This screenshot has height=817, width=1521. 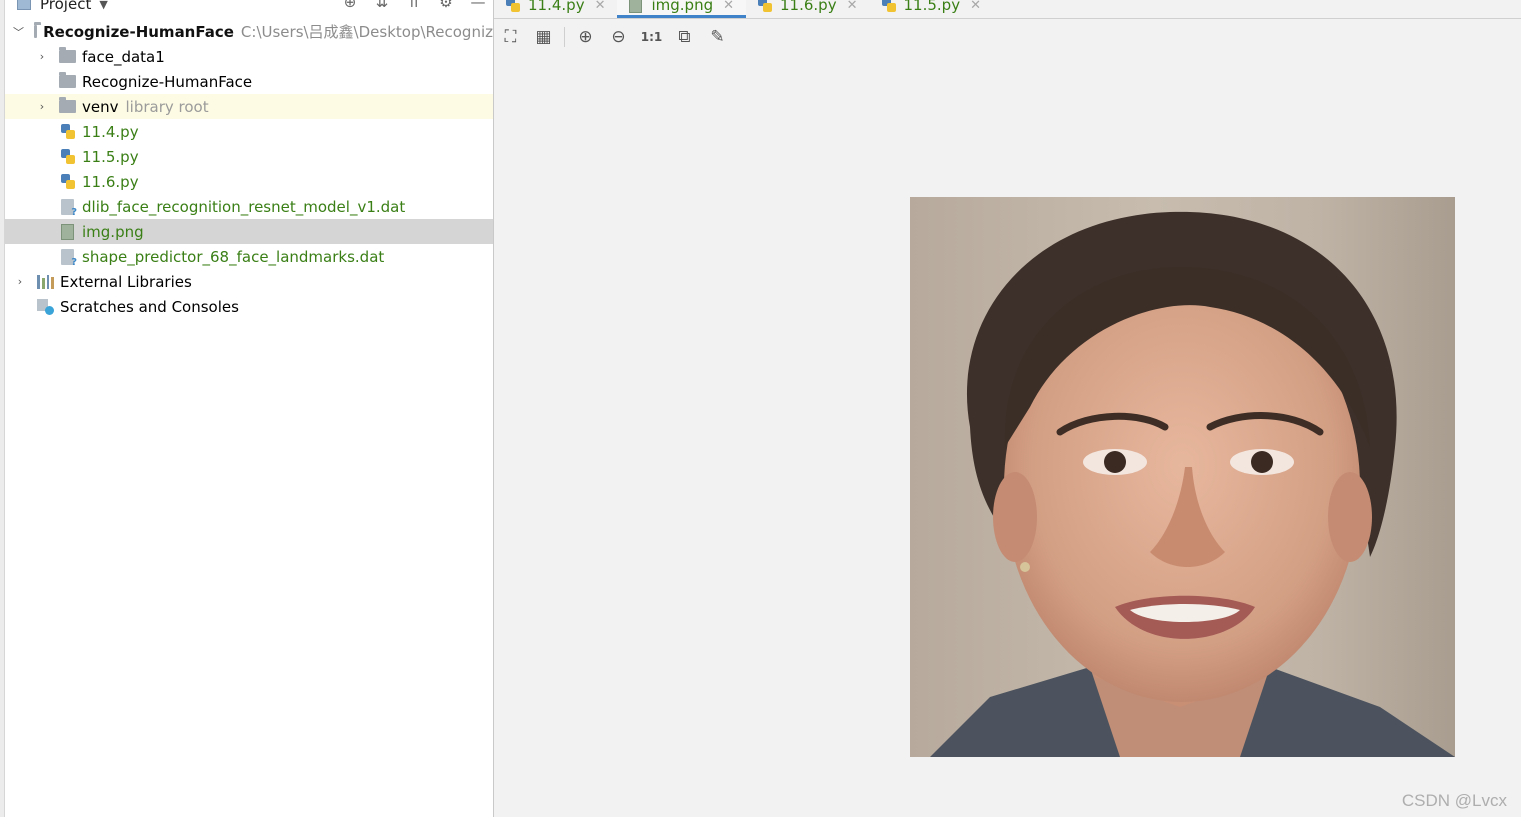 I want to click on collapse-all-icon: ⇈, so click(x=414, y=5).